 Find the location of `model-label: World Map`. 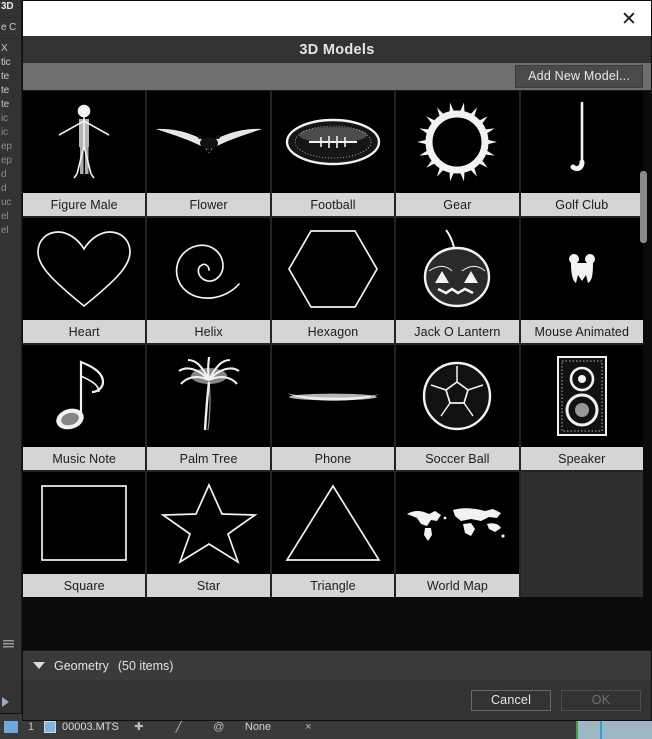

model-label: World Map is located at coordinates (457, 585).